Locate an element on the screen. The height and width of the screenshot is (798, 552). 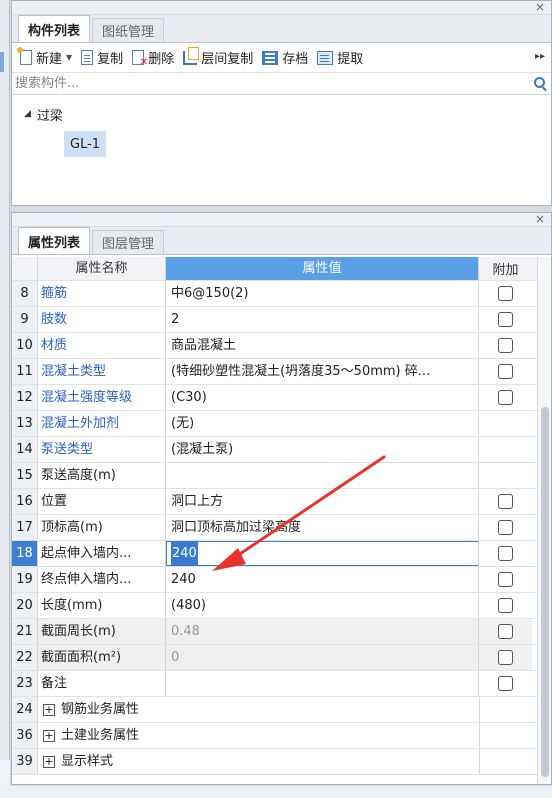
row-number: 12 is located at coordinates (25, 397).